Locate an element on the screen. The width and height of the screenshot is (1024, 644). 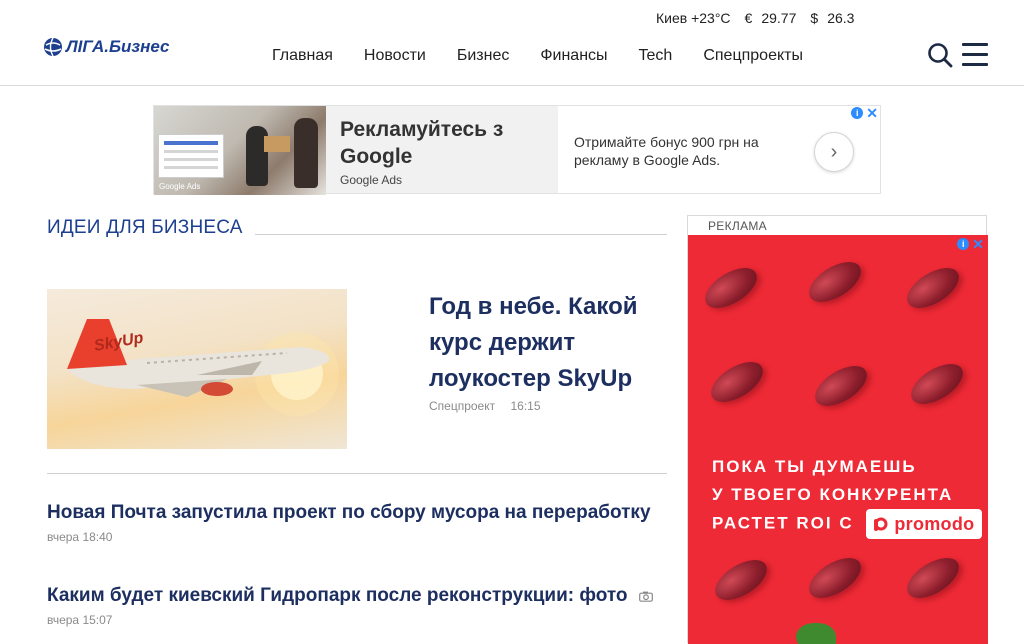
site-logo: ЛІГА.Бизнес is located at coordinates (105, 47).